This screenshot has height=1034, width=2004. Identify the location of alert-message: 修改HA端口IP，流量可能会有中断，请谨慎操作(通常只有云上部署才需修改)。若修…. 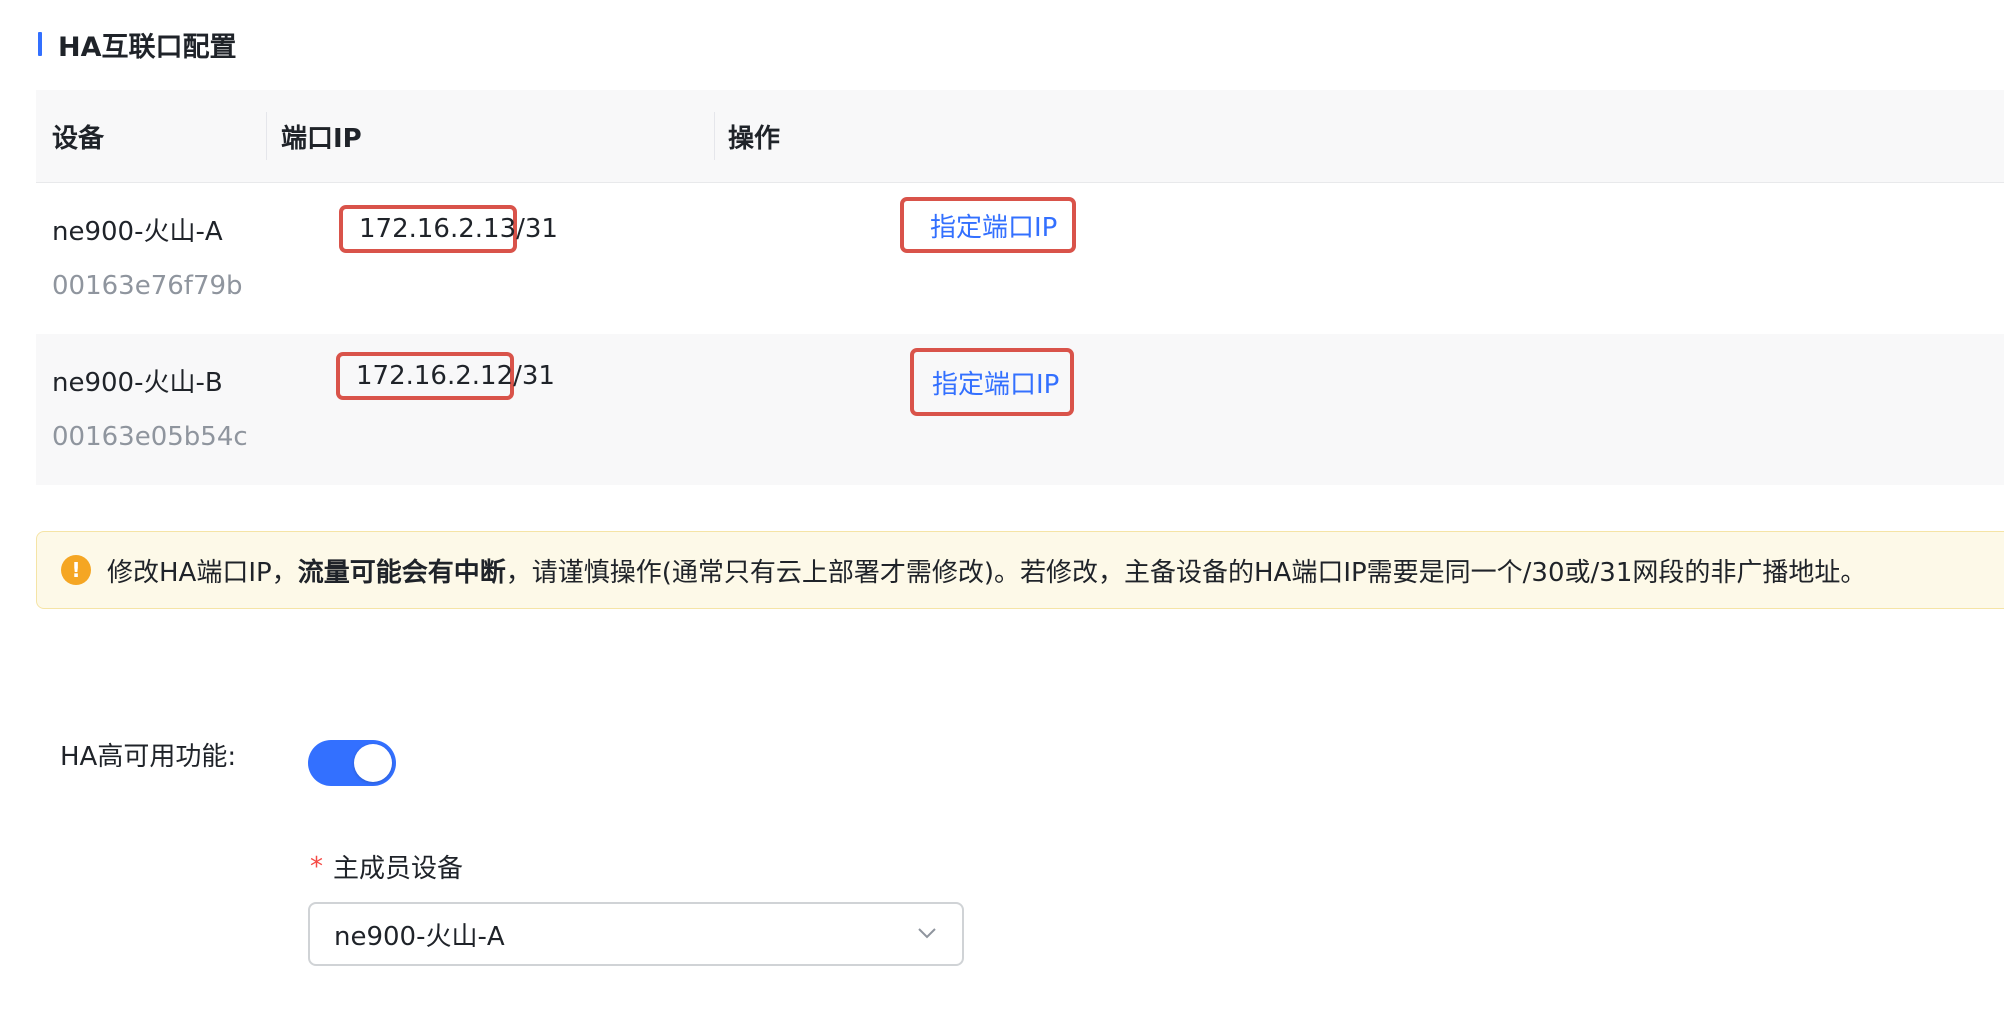
(986, 570).